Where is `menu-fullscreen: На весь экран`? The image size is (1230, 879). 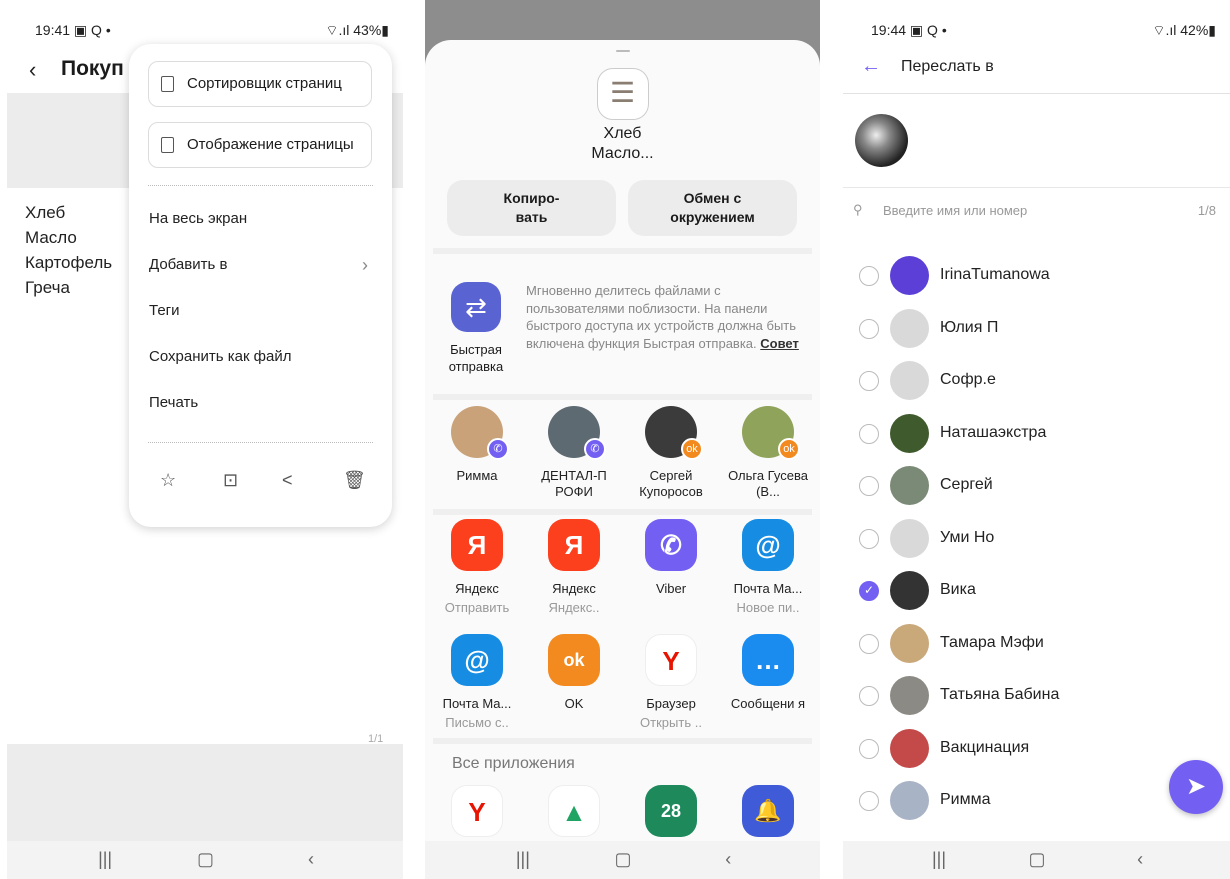 menu-fullscreen: На весь экран is located at coordinates (198, 218).